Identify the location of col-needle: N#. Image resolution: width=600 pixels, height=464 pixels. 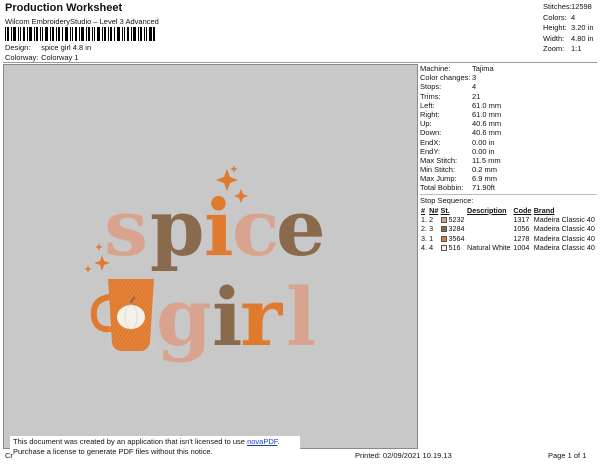
(434, 210).